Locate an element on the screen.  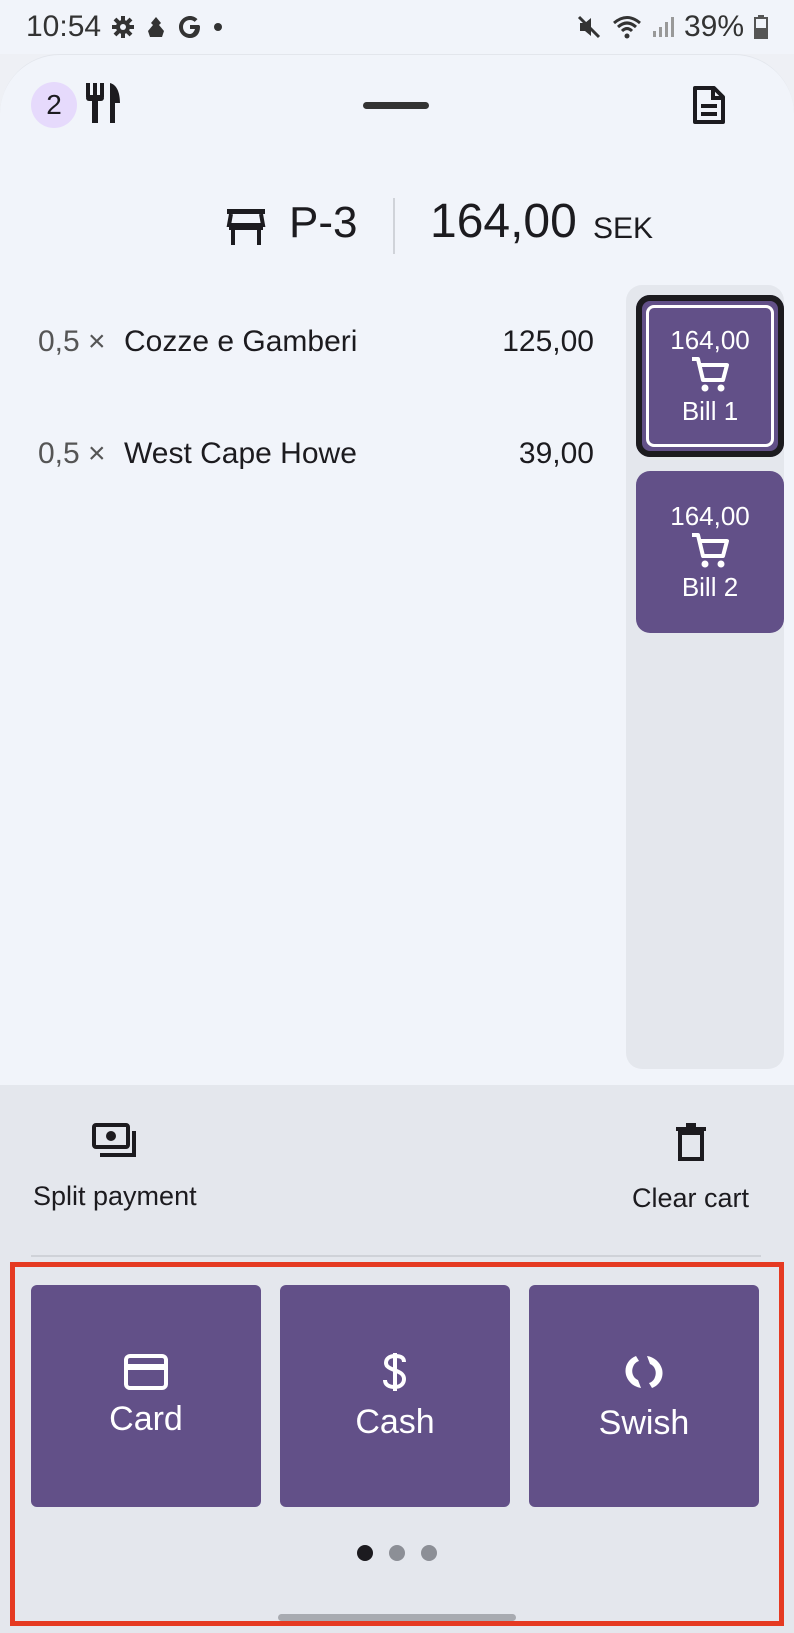
order-item: 0,5 × West Cape Howe 39,00 is located at coordinates (316, 454).